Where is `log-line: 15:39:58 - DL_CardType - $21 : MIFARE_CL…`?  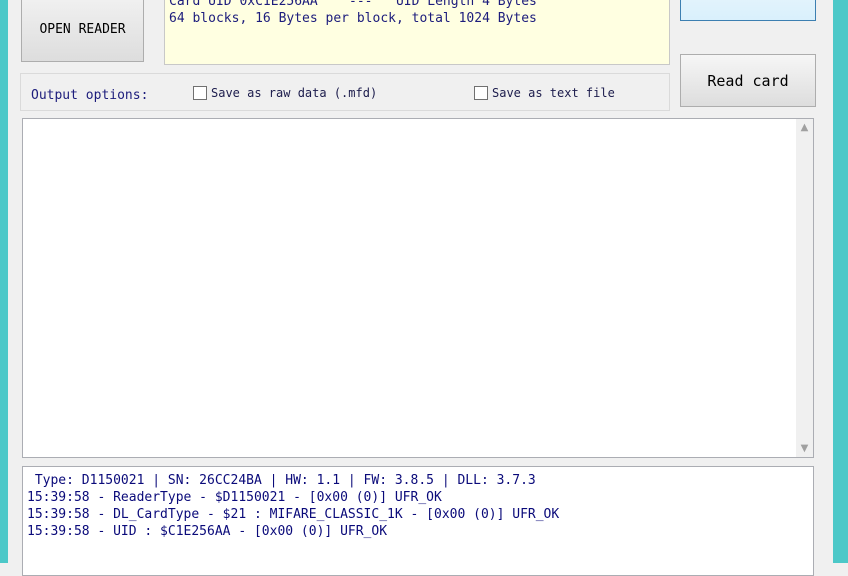 log-line: 15:39:58 - DL_CardType - $21 : MIFARE_CL… is located at coordinates (293, 514).